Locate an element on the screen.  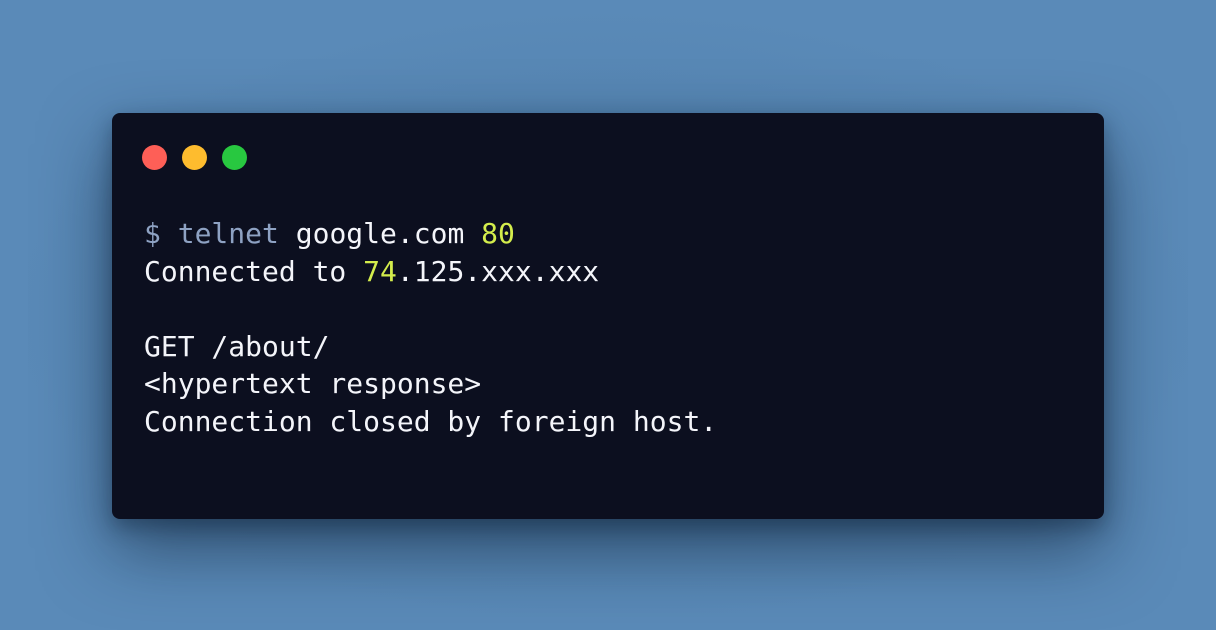
command-host: google.com is located at coordinates (380, 233).